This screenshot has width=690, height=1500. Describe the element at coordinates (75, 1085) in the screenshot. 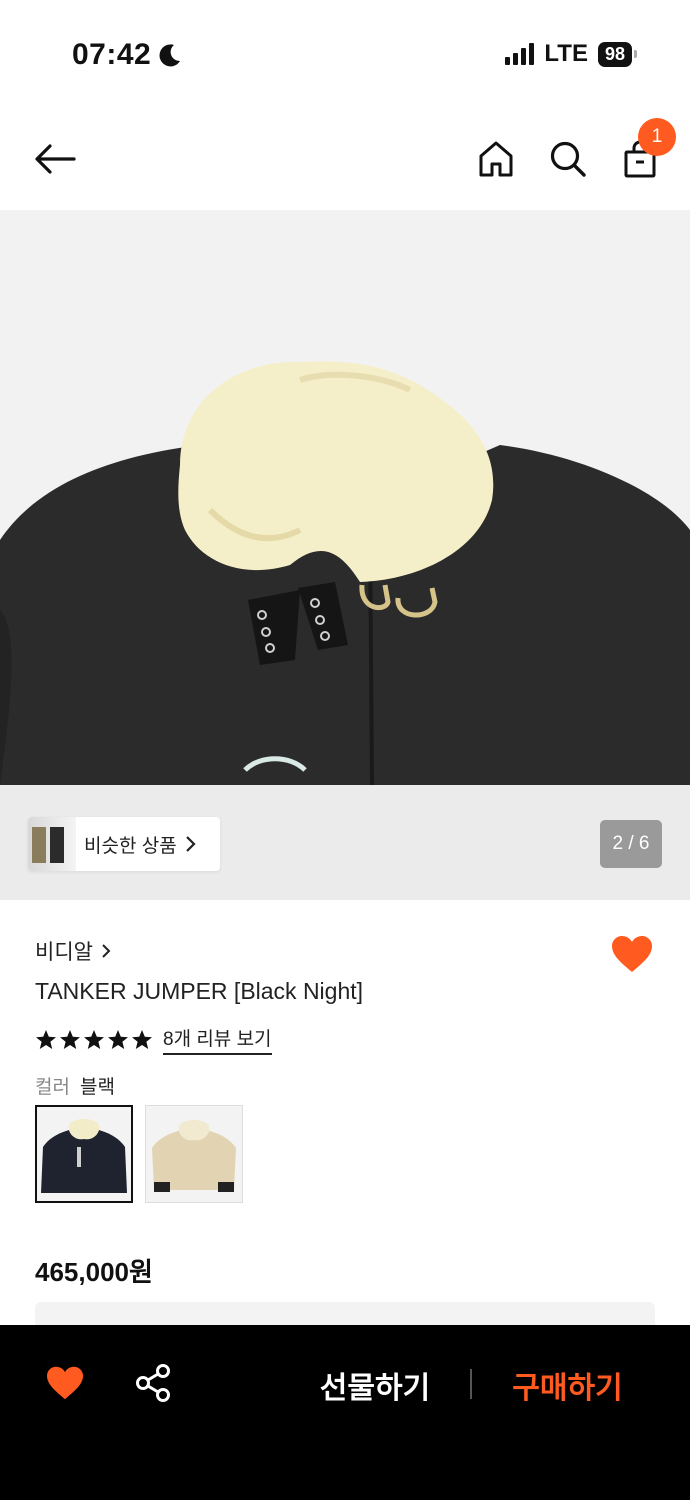

I see `color-selector-label: 컬러 블랙` at that location.